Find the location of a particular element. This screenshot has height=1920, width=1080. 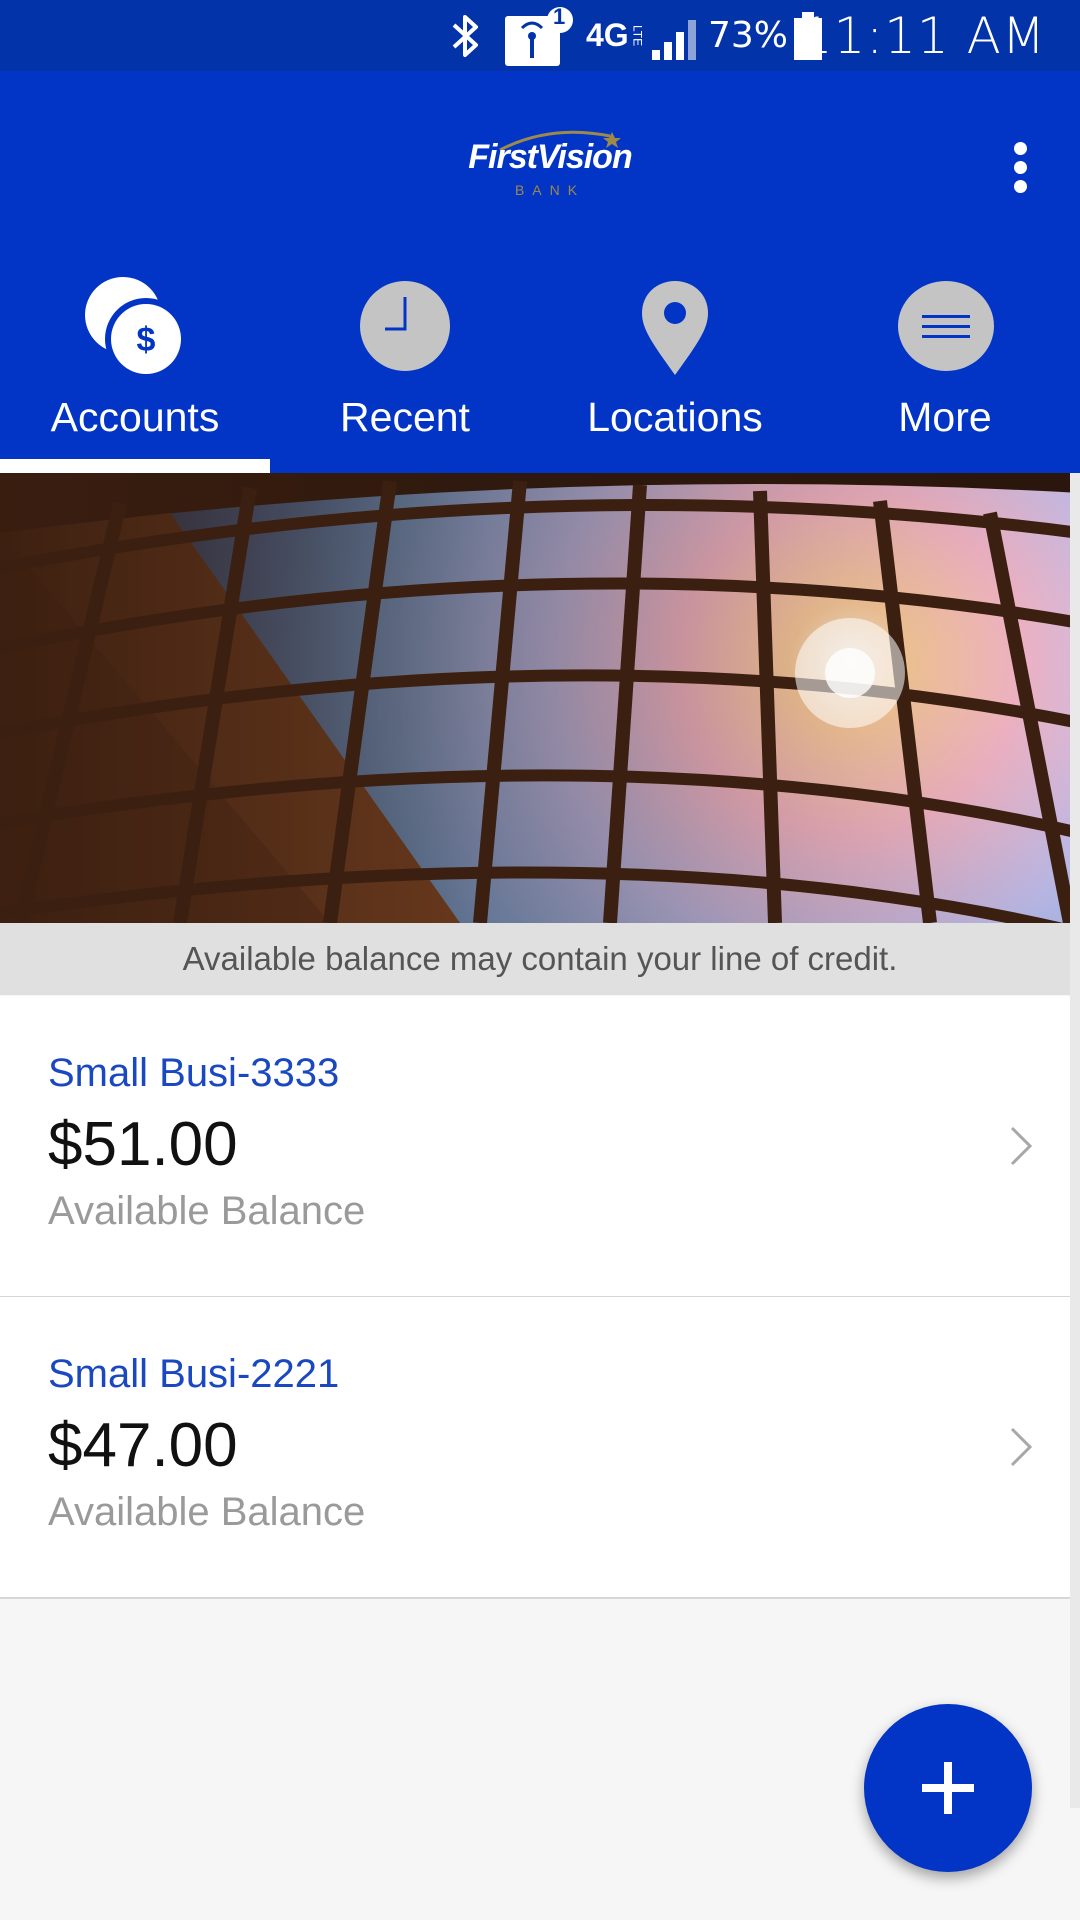

tab-more-label: More is located at coordinates (945, 417).